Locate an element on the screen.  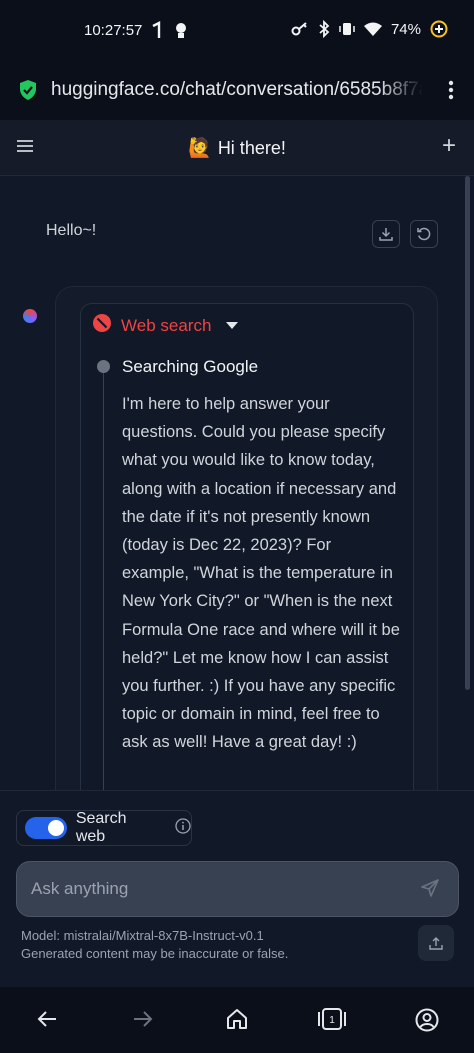
home-icon is located at coordinates (237, 1021).